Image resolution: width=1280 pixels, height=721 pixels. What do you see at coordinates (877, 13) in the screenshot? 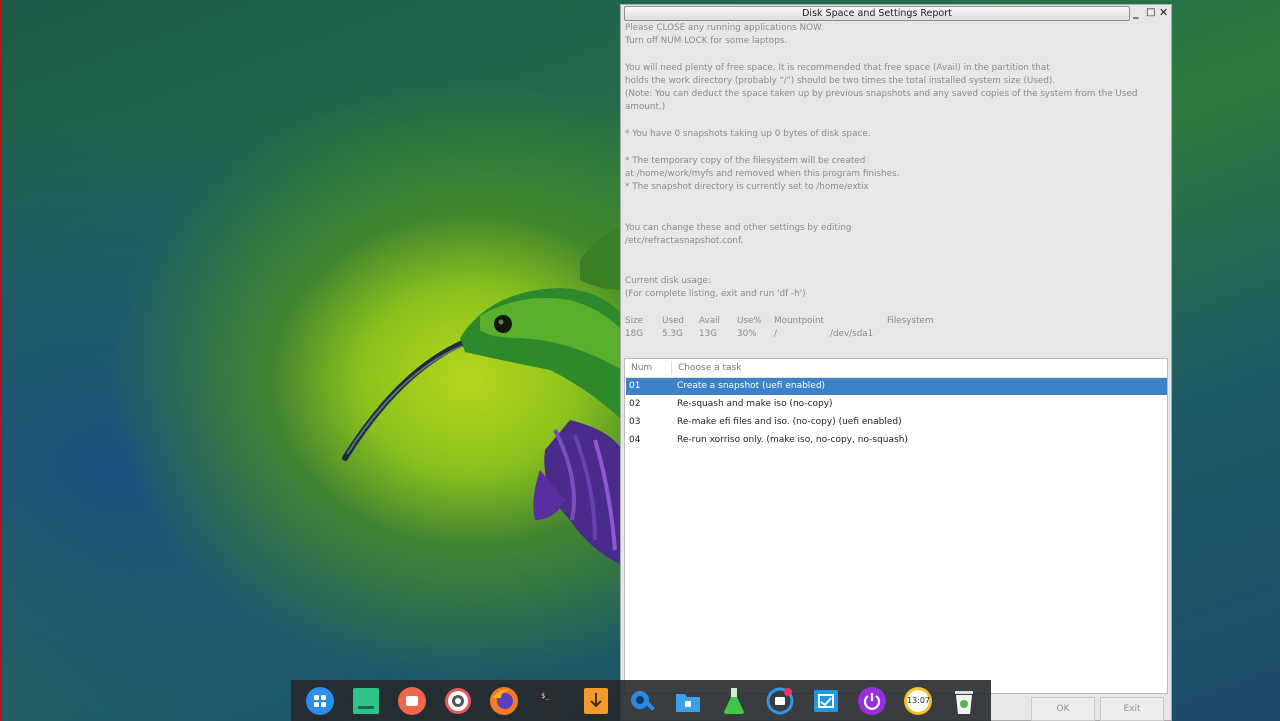
I see `window-title: Disk Space and Settings Report` at bounding box center [877, 13].